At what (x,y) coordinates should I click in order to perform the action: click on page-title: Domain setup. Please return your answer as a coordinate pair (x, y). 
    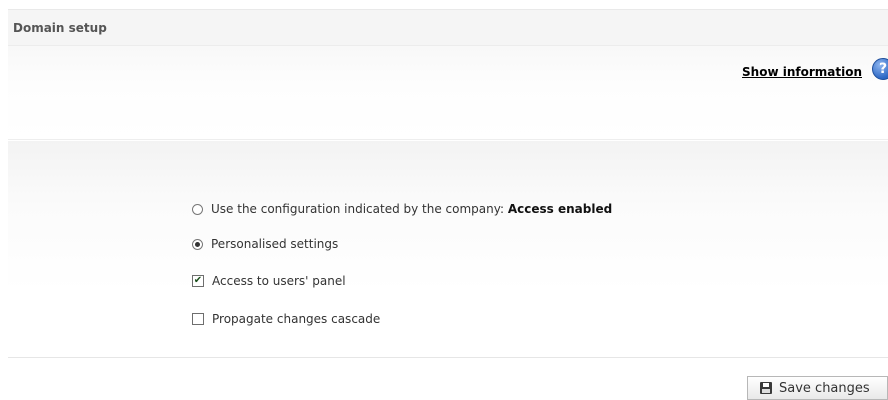
    Looking at the image, I should click on (60, 28).